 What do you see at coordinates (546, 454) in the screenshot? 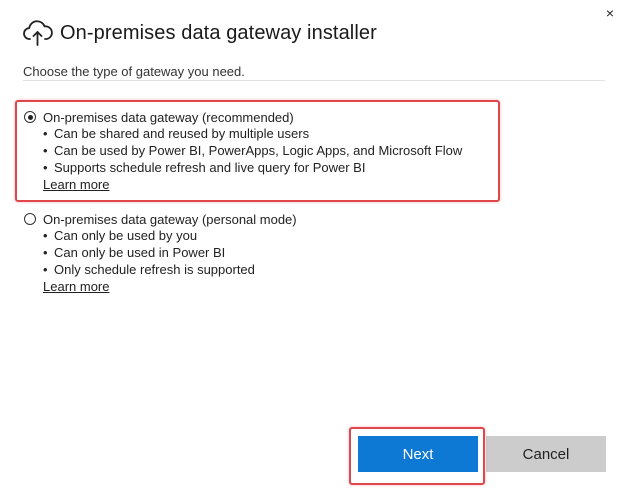
I see `cancel-button: Cancel` at bounding box center [546, 454].